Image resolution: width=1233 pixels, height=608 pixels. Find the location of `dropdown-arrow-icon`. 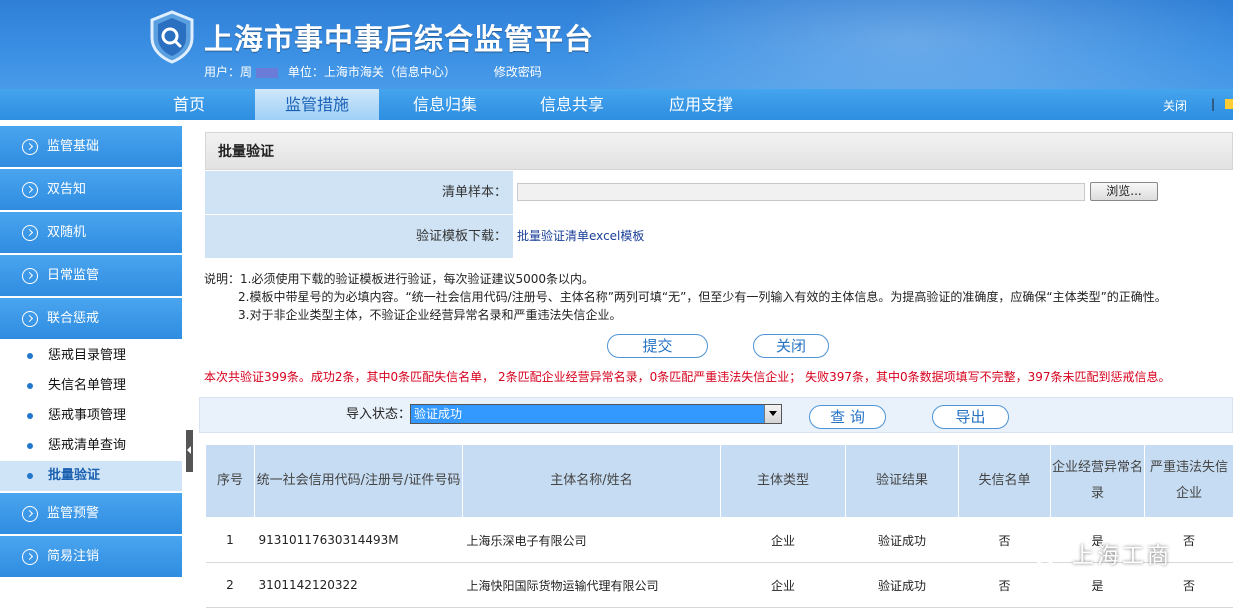

dropdown-arrow-icon is located at coordinates (772, 414).